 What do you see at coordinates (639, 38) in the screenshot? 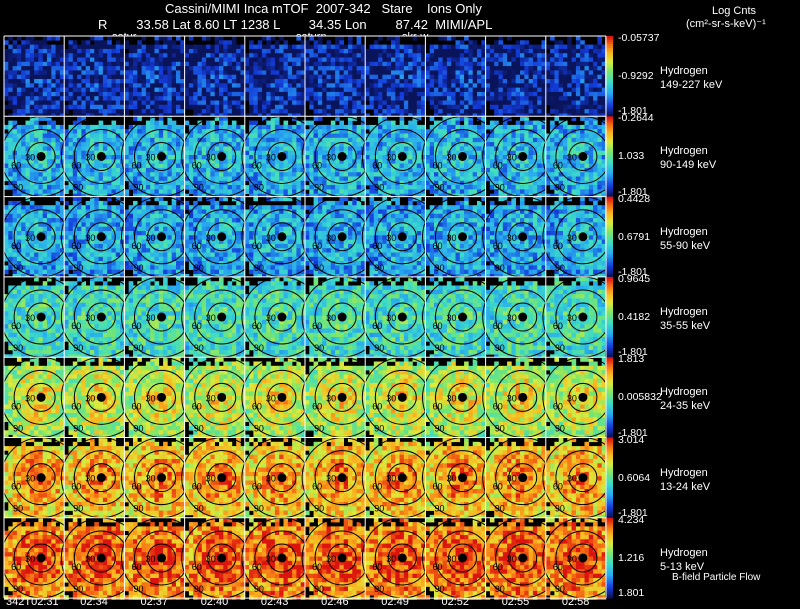
I see `colorbar-max-value: -0.05737` at bounding box center [639, 38].